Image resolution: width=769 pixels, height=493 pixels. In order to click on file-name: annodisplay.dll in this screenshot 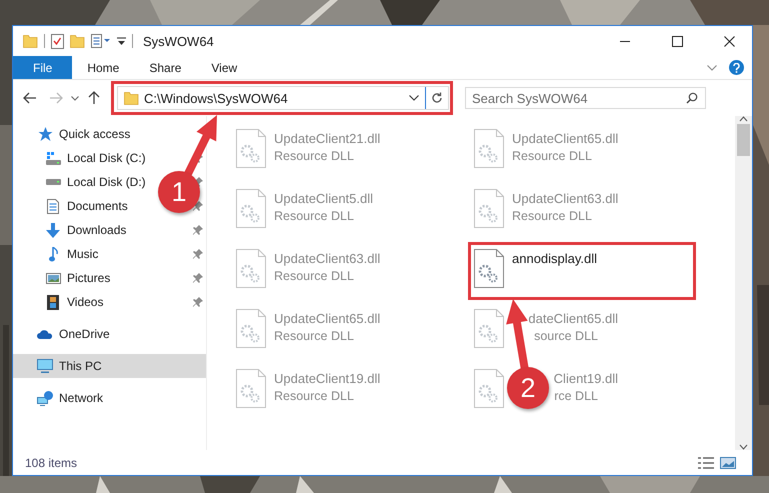, I will do `click(555, 258)`.